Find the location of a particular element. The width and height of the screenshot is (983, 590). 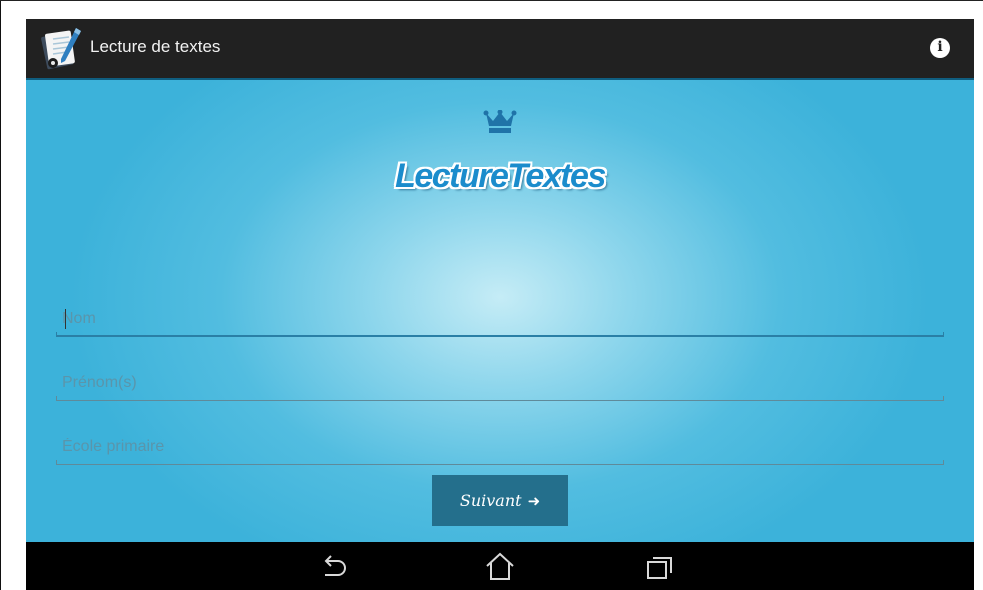

home-icon is located at coordinates (500, 567).